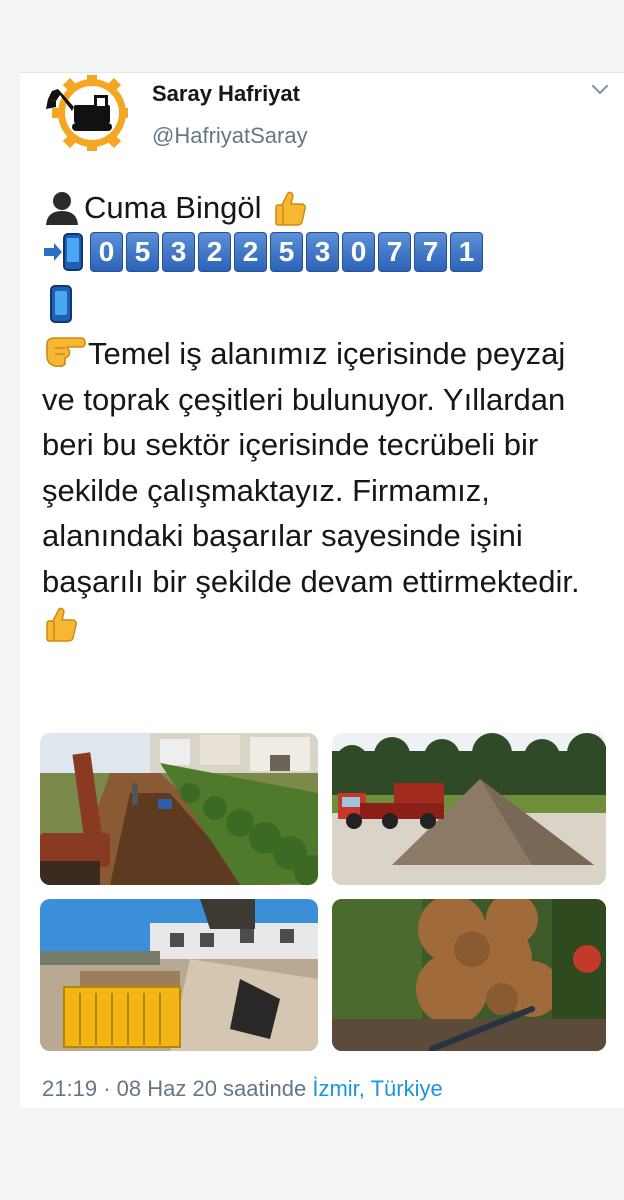  What do you see at coordinates (226, 94) in the screenshot?
I see `author-name: Saray Hafriyat` at bounding box center [226, 94].